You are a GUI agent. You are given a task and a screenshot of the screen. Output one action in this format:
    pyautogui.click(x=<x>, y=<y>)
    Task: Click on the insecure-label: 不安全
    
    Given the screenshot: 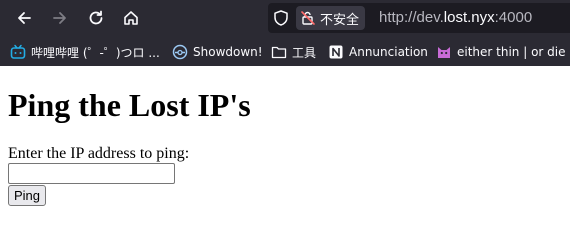 What is the action you would take?
    pyautogui.click(x=340, y=20)
    